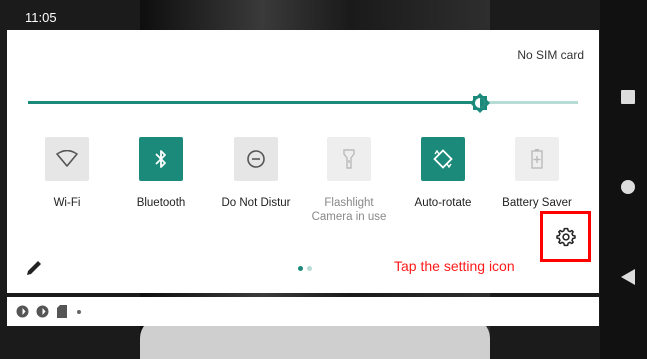 The image size is (647, 359). I want to click on recents-icon, so click(628, 97).